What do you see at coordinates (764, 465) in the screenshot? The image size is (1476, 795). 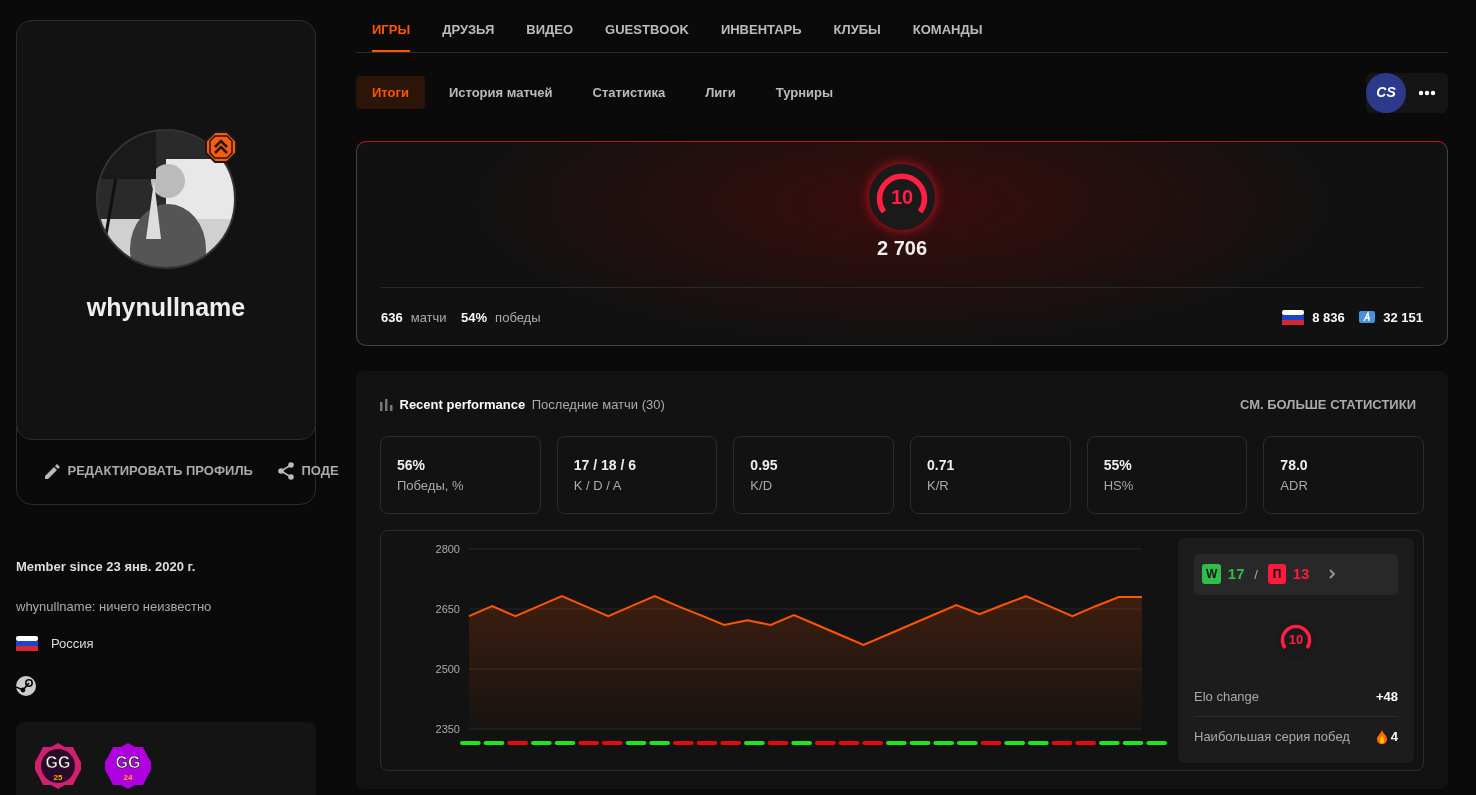 I see `stat-value: 0.95` at bounding box center [764, 465].